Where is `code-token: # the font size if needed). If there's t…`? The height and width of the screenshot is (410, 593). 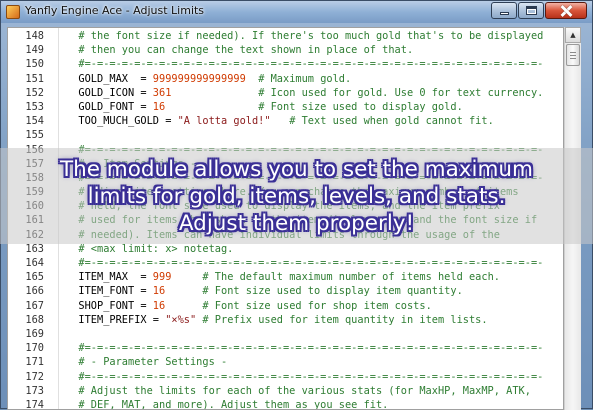 code-token: # the font size if needed). If there's t… is located at coordinates (305, 36).